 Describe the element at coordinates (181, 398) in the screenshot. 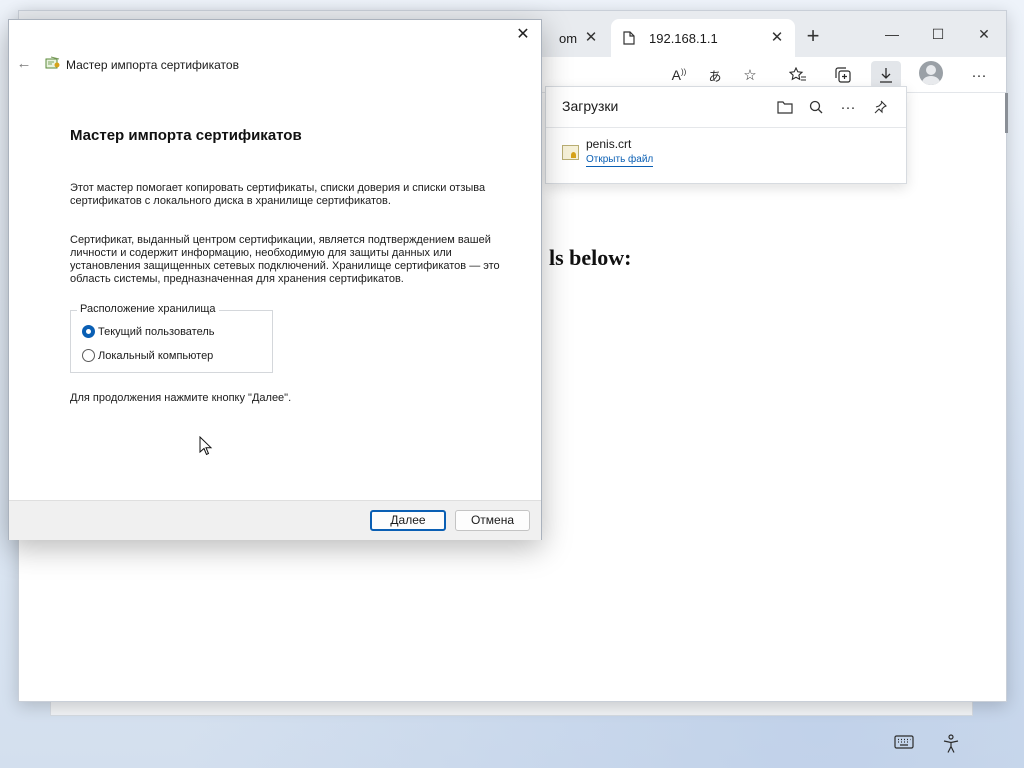

I see `wizard-continue-text: Для продолжения нажмите кнопку "Далее".` at that location.